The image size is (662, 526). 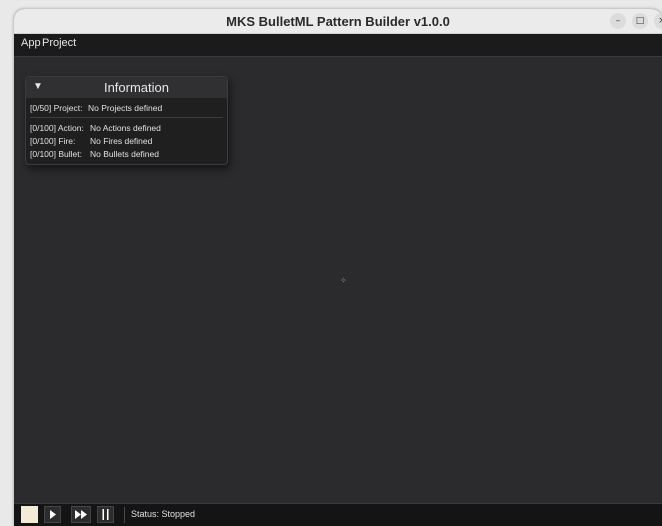 What do you see at coordinates (29, 514) in the screenshot?
I see `stop-button` at bounding box center [29, 514].